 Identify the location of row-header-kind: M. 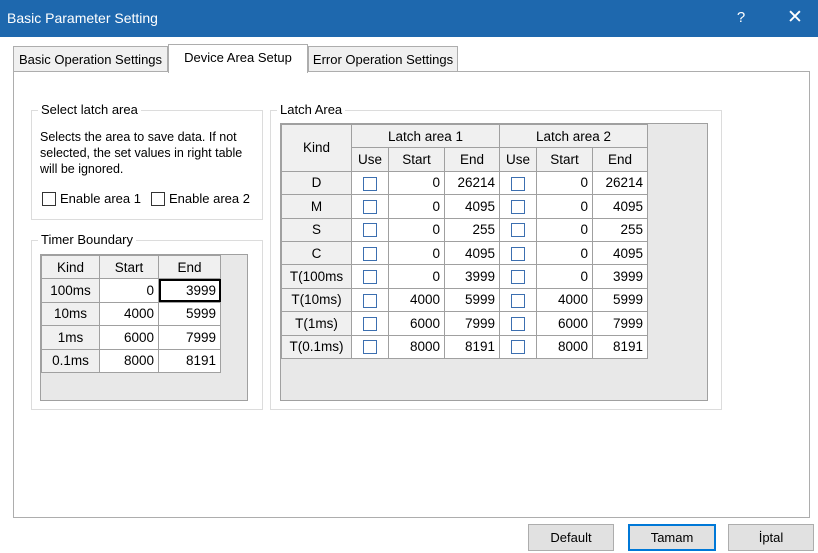
(316, 206).